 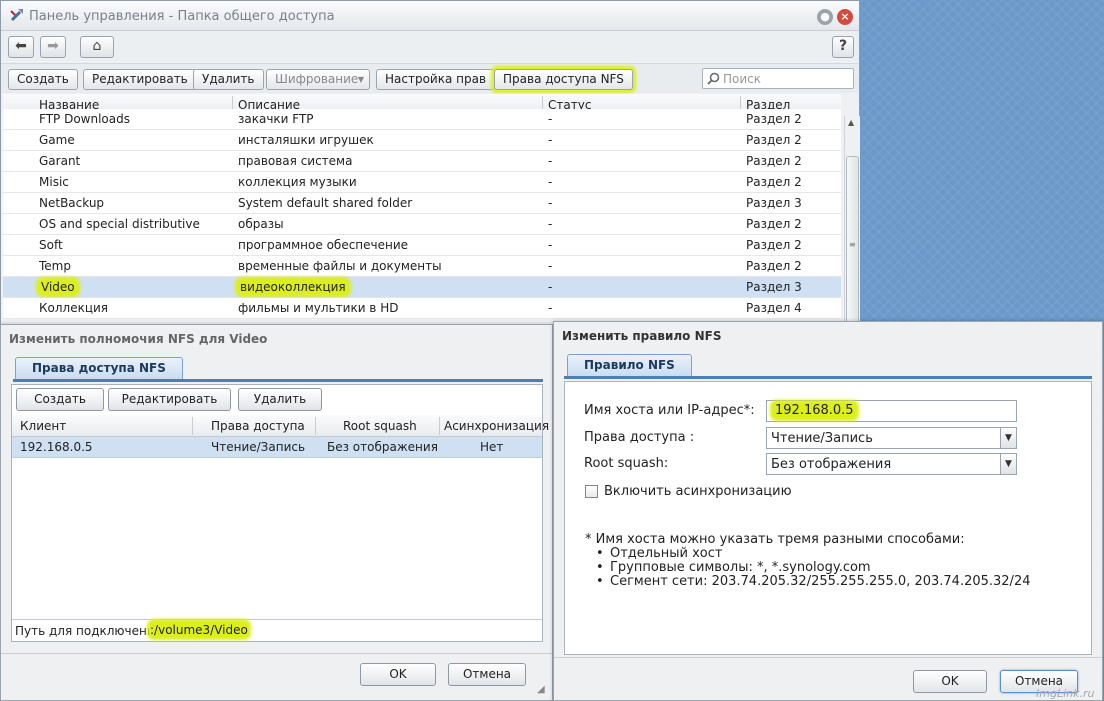 I want to click on async-checkbox, so click(x=591, y=491).